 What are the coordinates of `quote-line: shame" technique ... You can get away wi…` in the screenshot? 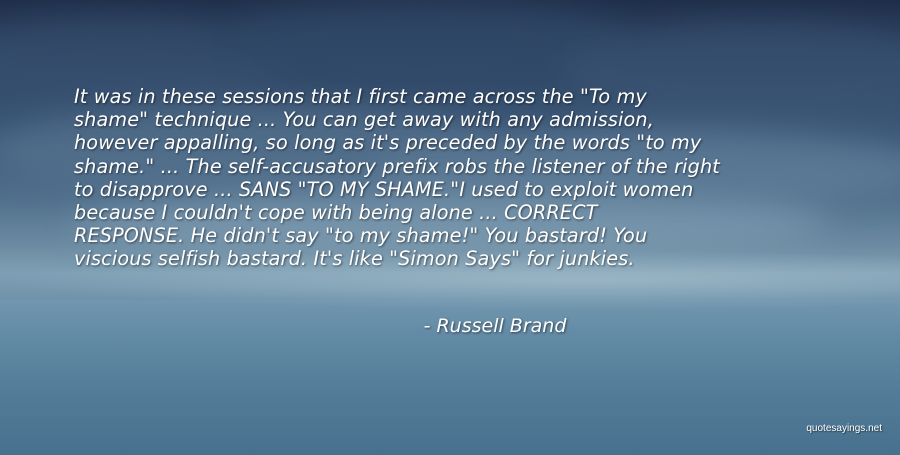 It's located at (364, 120).